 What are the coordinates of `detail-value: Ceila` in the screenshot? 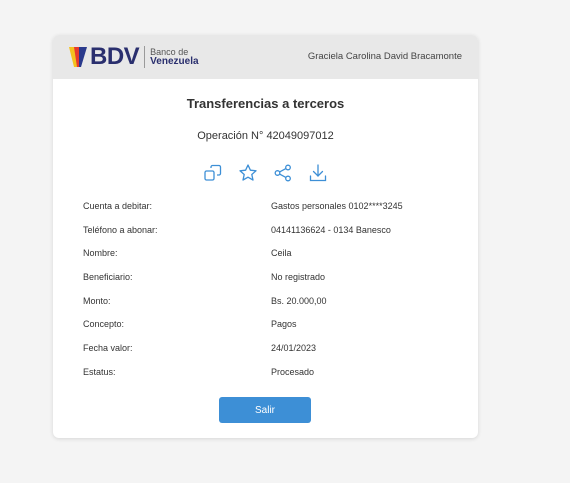 It's located at (281, 253).